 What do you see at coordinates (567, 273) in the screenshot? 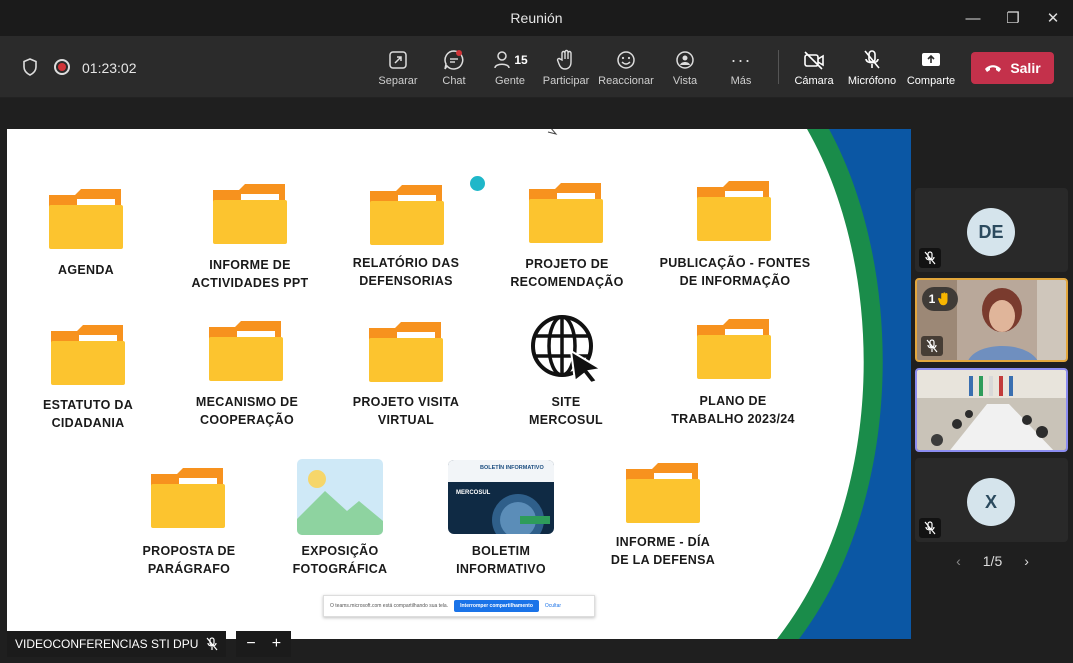
I see `projeto-recomendacao-label: PROJETO DE RECOMENDAÇÃO` at bounding box center [567, 273].